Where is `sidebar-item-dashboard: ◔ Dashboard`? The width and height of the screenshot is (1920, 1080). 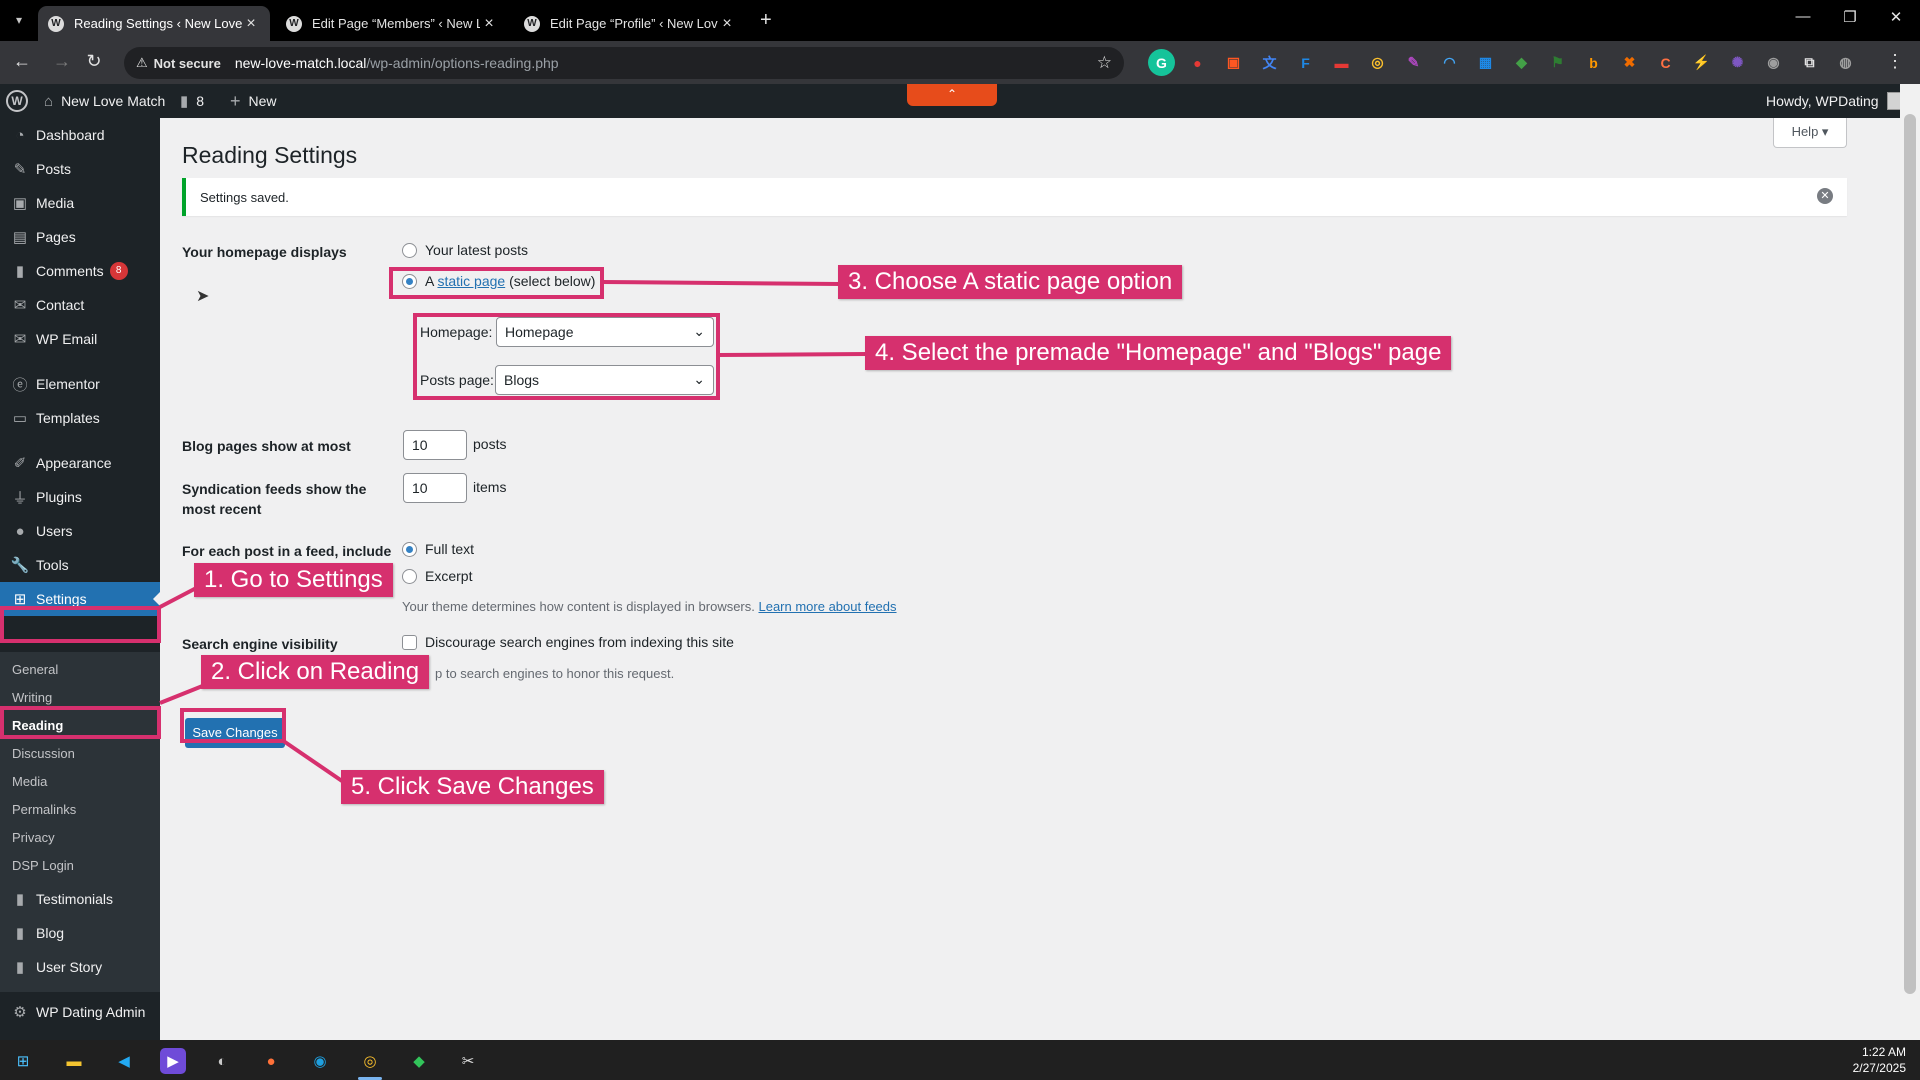
sidebar-item-dashboard: ◔ Dashboard is located at coordinates (80, 135).